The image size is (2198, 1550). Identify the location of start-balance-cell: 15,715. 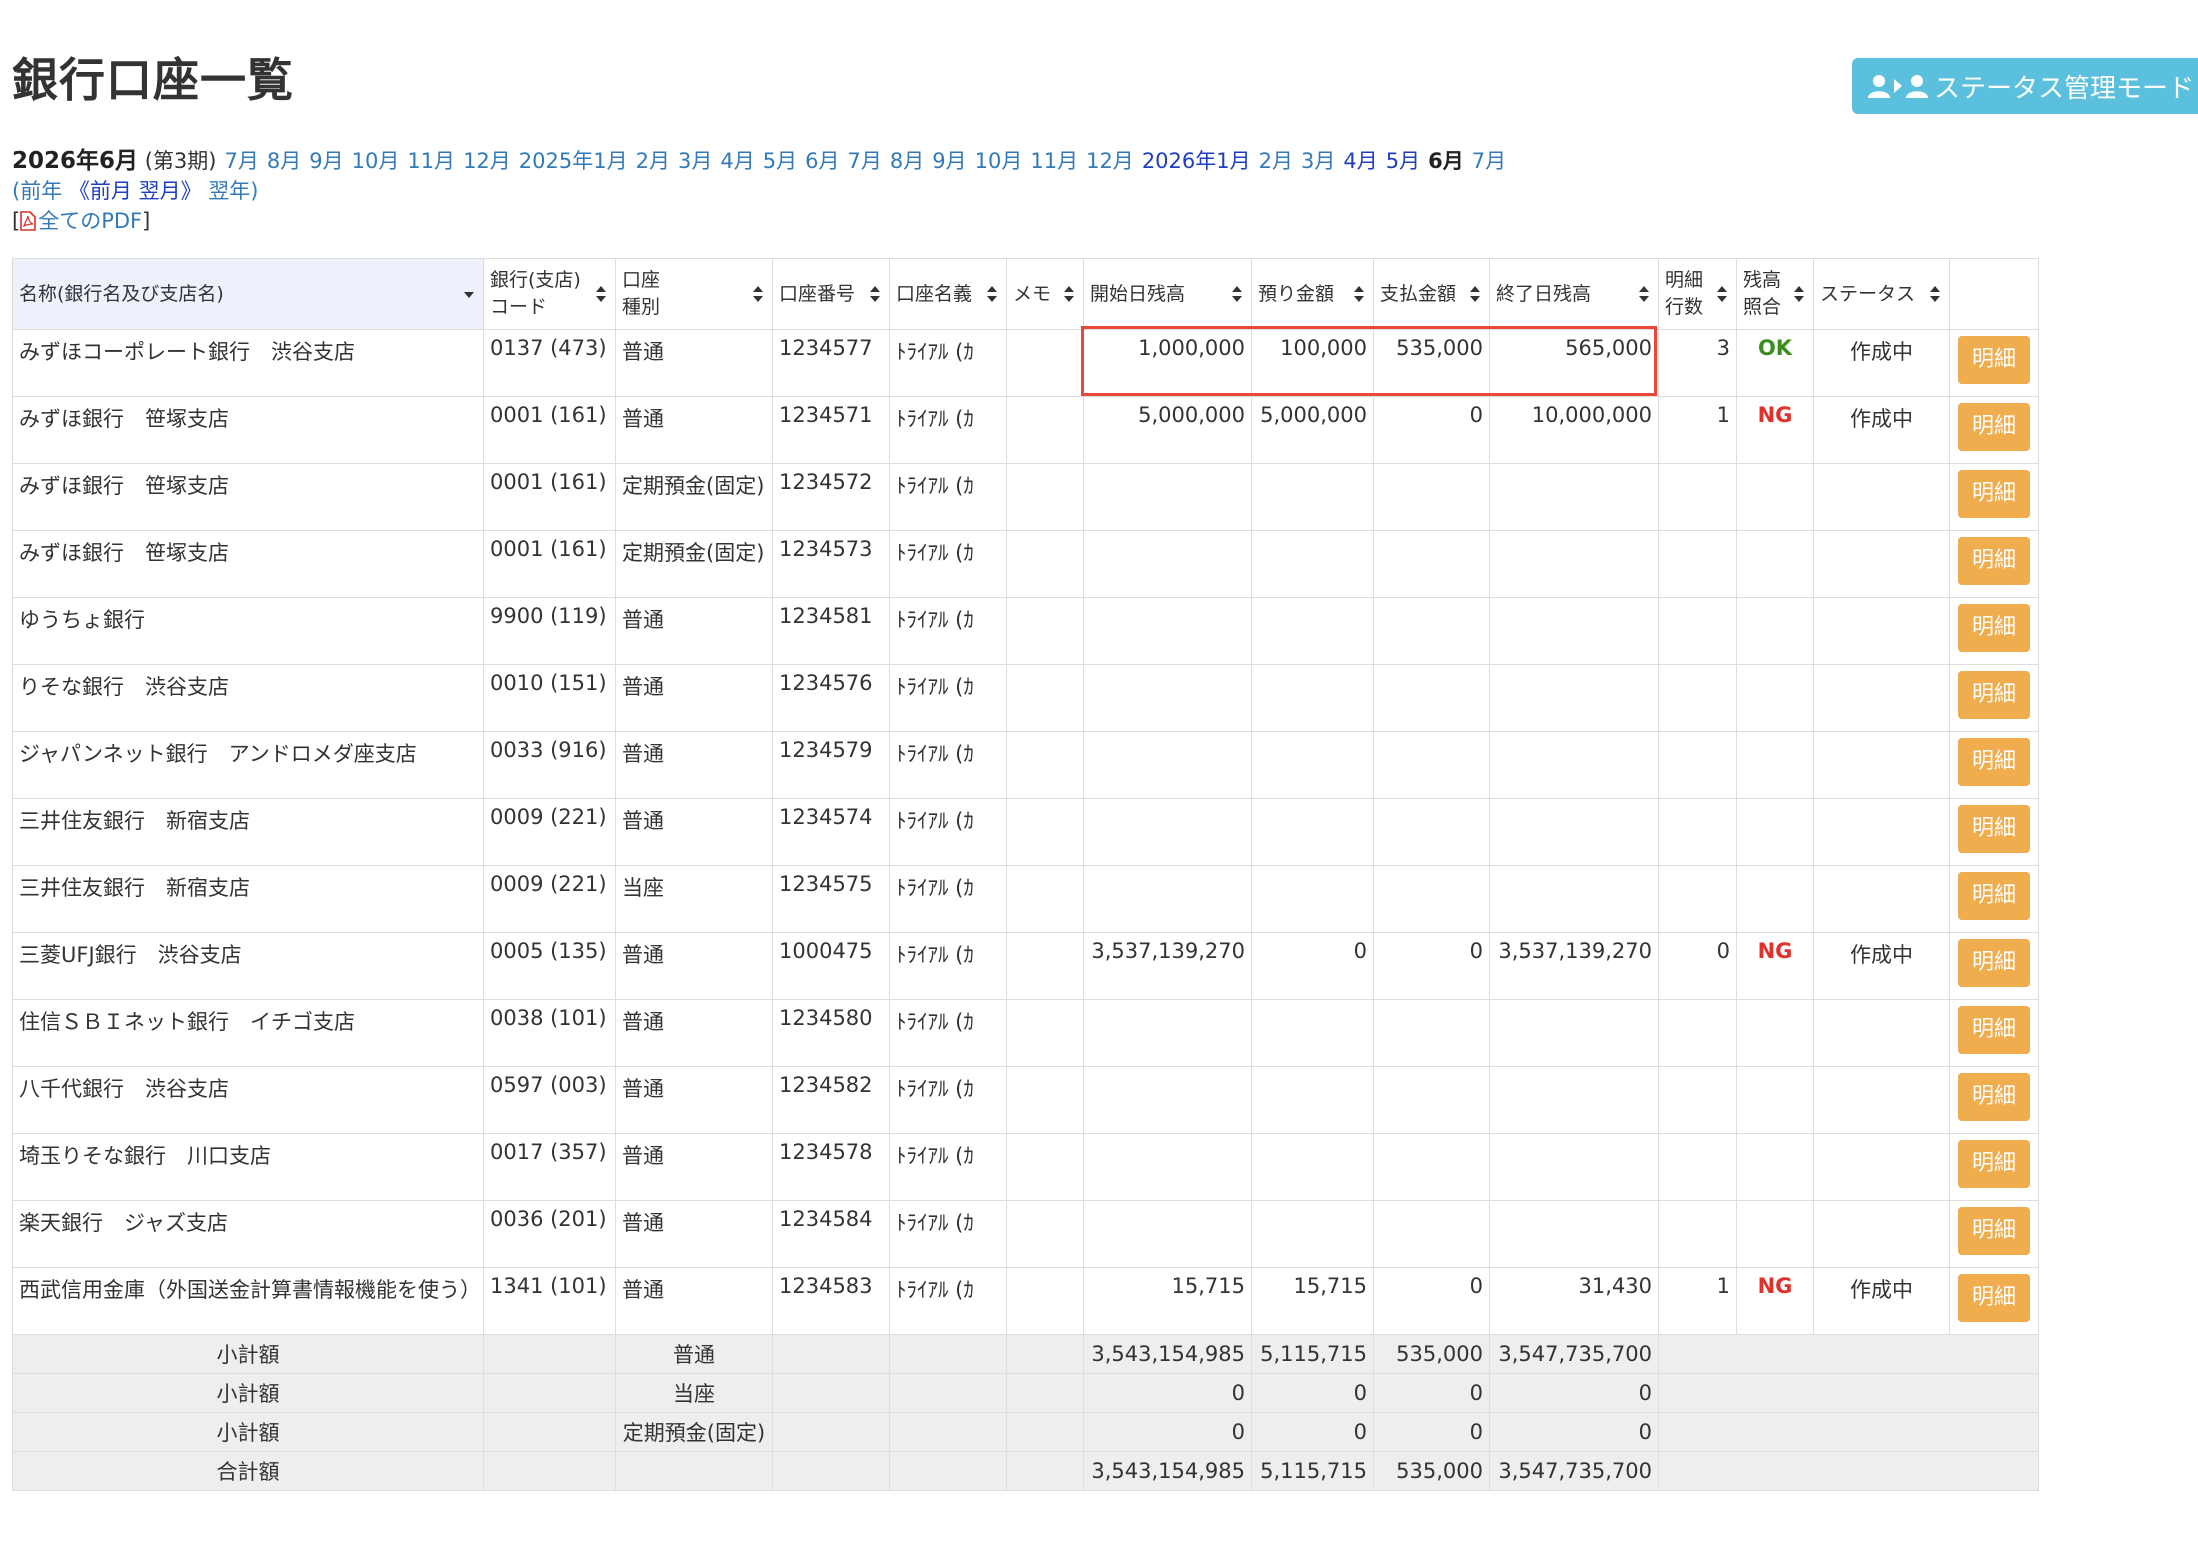
(1167, 1301).